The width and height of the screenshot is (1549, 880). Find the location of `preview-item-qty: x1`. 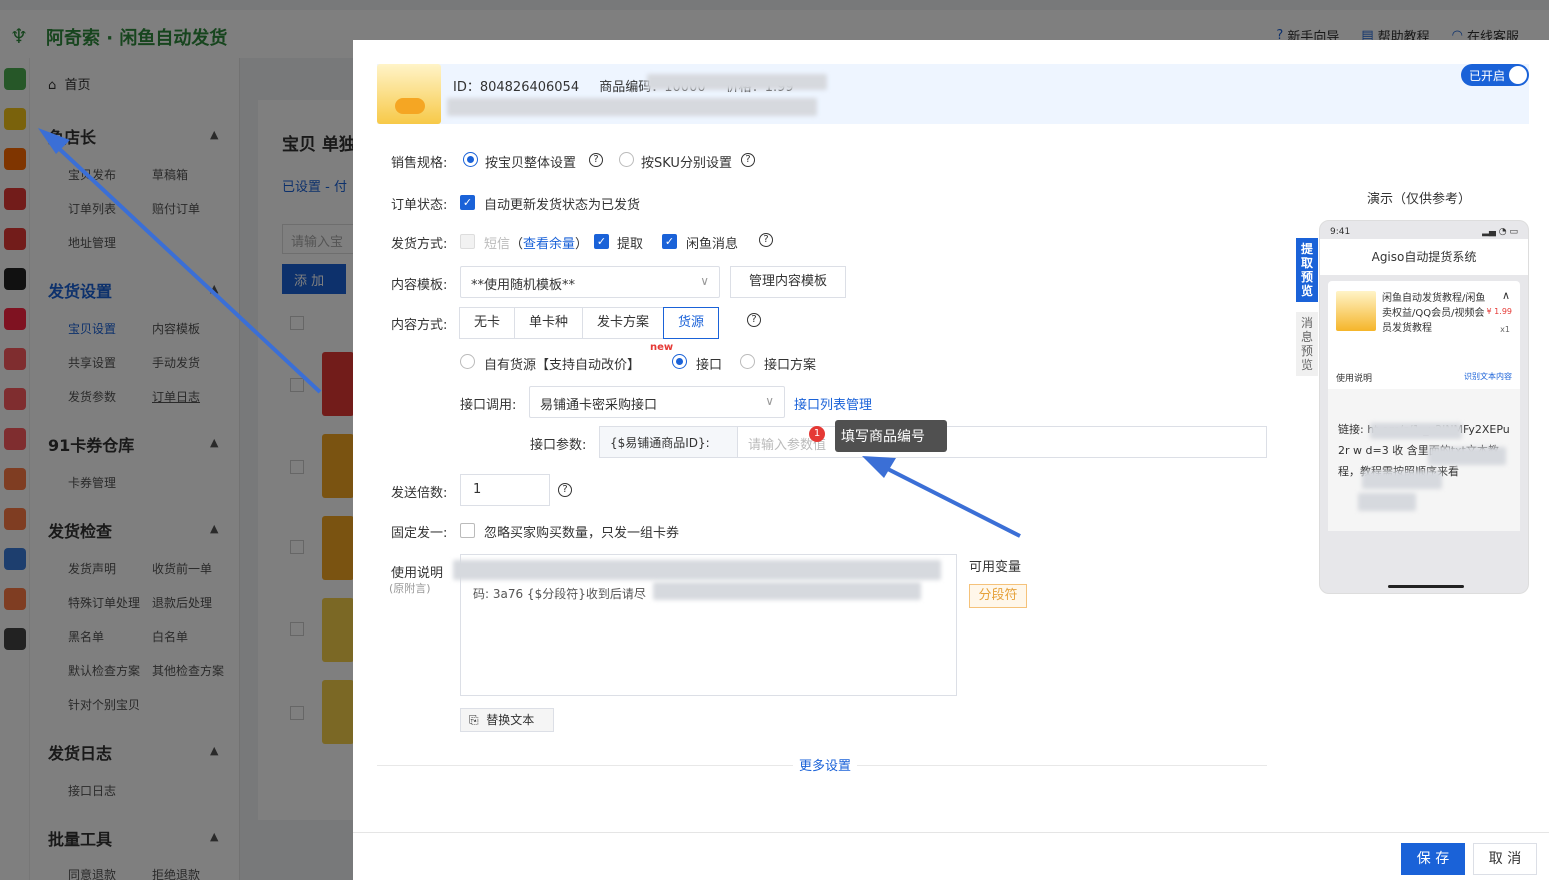

preview-item-qty: x1 is located at coordinates (1505, 329).